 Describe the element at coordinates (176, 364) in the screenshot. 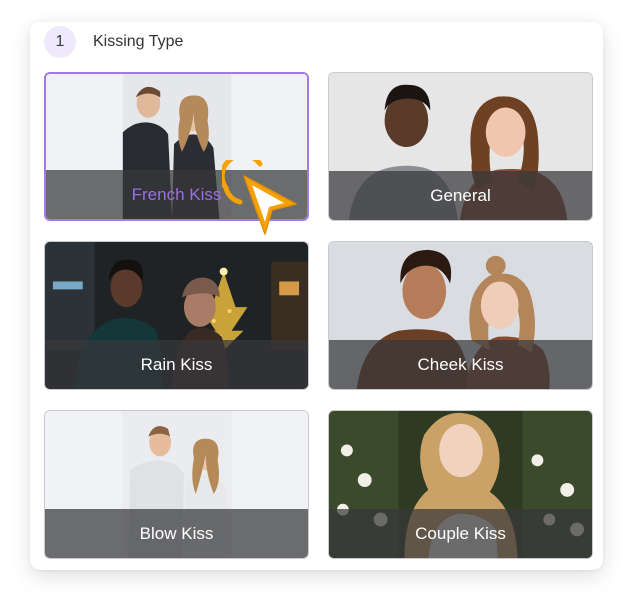

I see `card-label: Rain Kiss` at that location.